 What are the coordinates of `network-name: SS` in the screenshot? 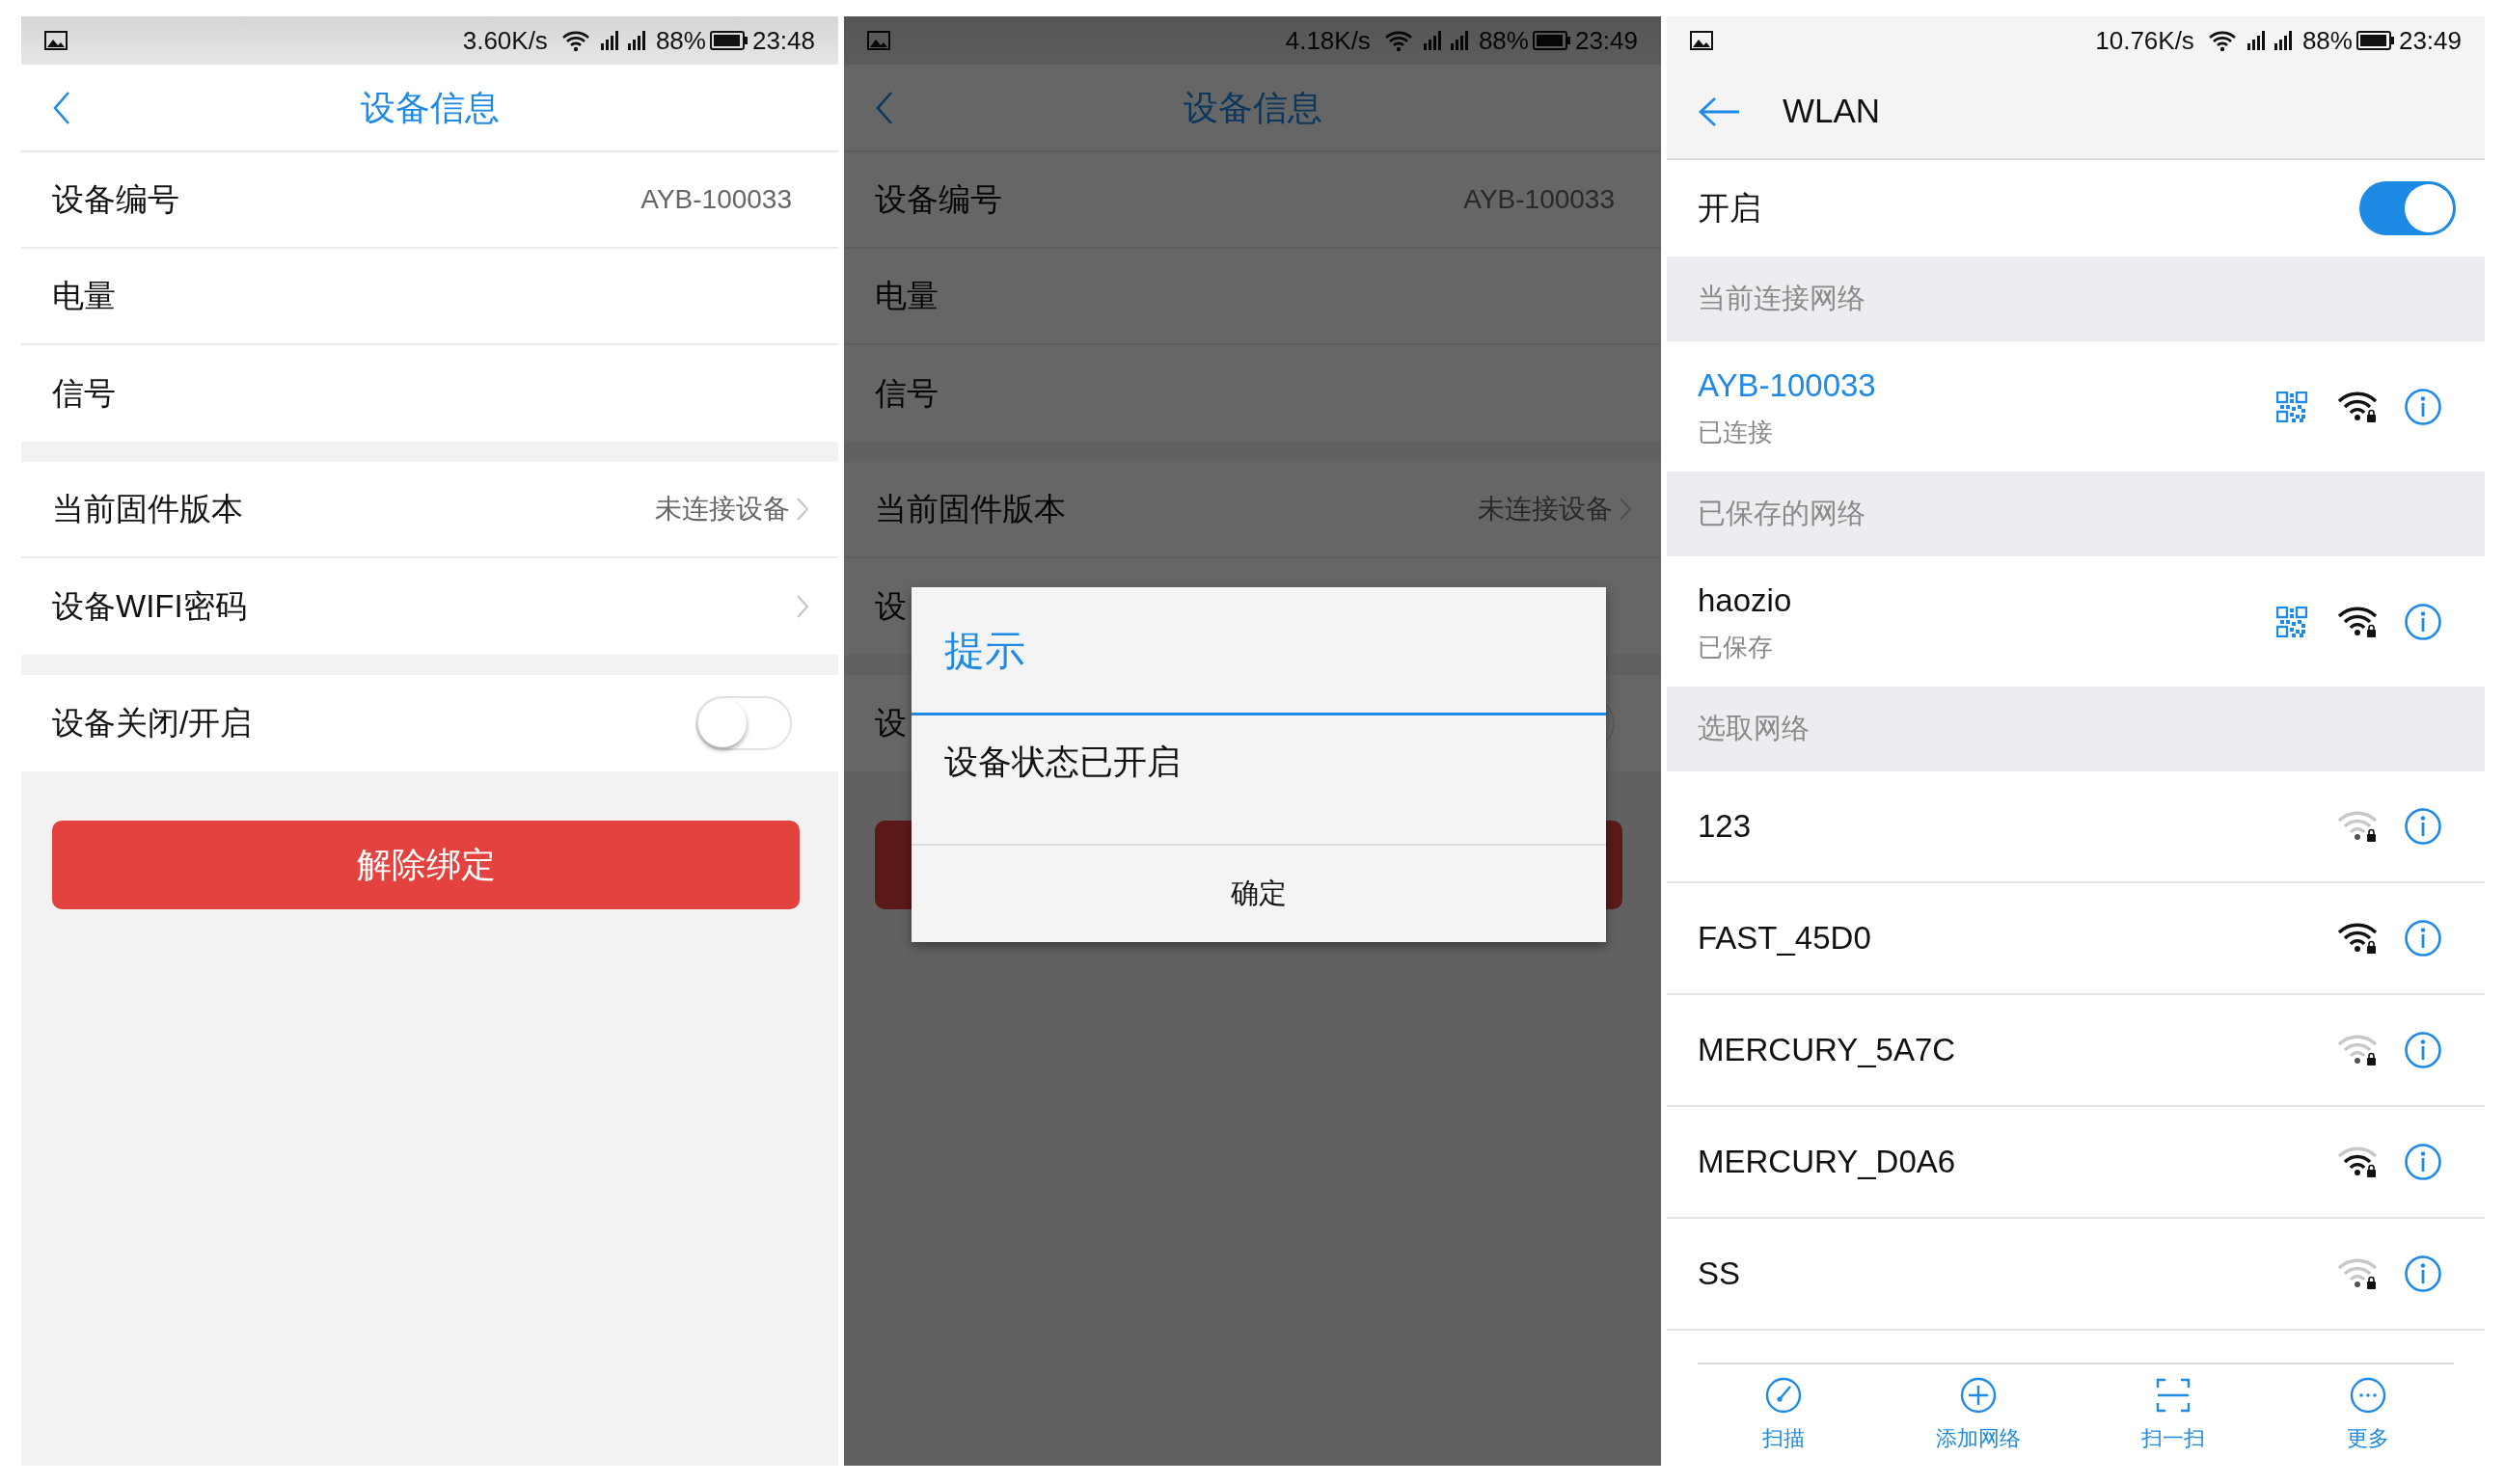 It's located at (1720, 1274).